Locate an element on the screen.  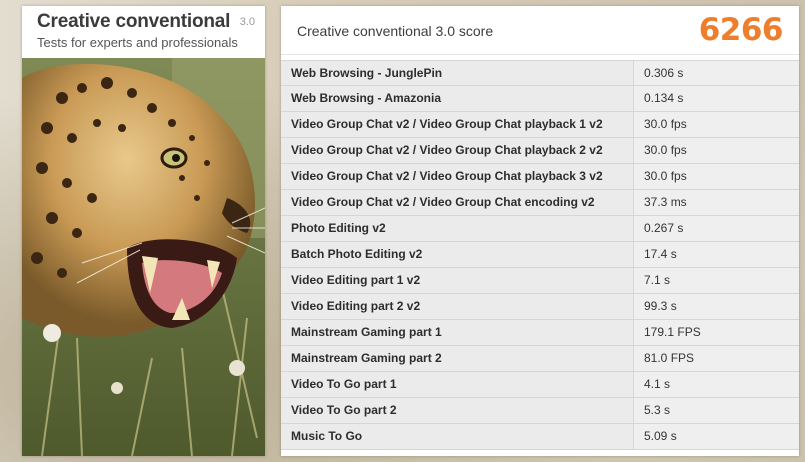
result-value: 81.0 FPS is located at coordinates (716, 358).